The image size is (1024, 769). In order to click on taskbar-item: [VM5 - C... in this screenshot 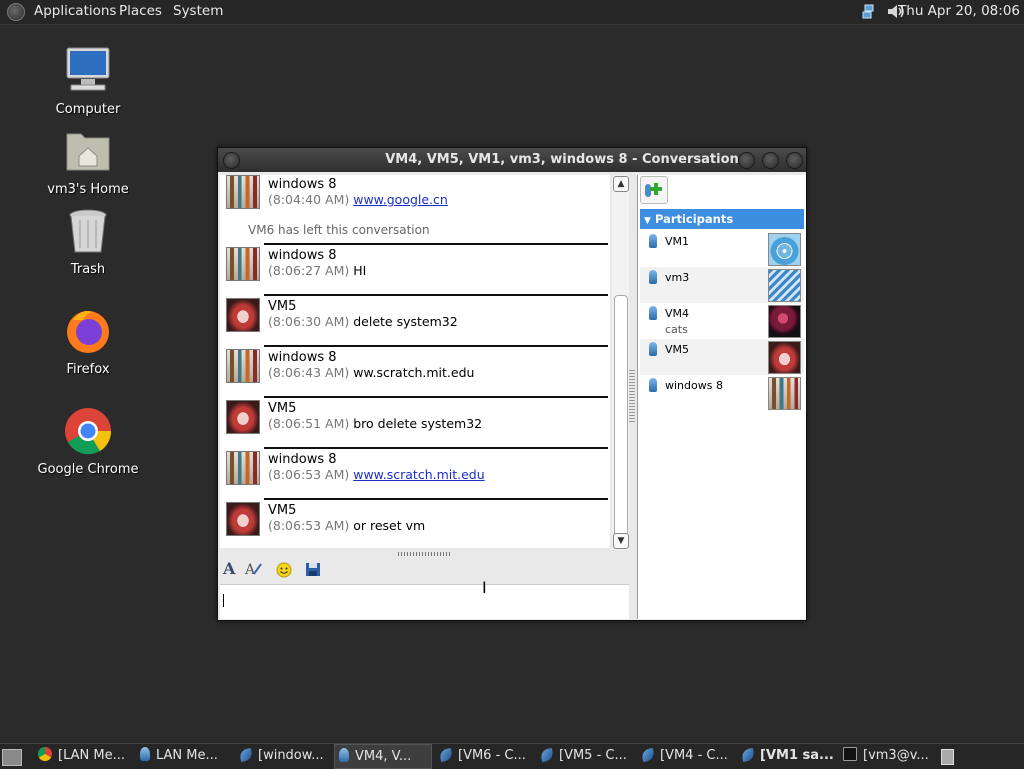, I will do `click(588, 756)`.